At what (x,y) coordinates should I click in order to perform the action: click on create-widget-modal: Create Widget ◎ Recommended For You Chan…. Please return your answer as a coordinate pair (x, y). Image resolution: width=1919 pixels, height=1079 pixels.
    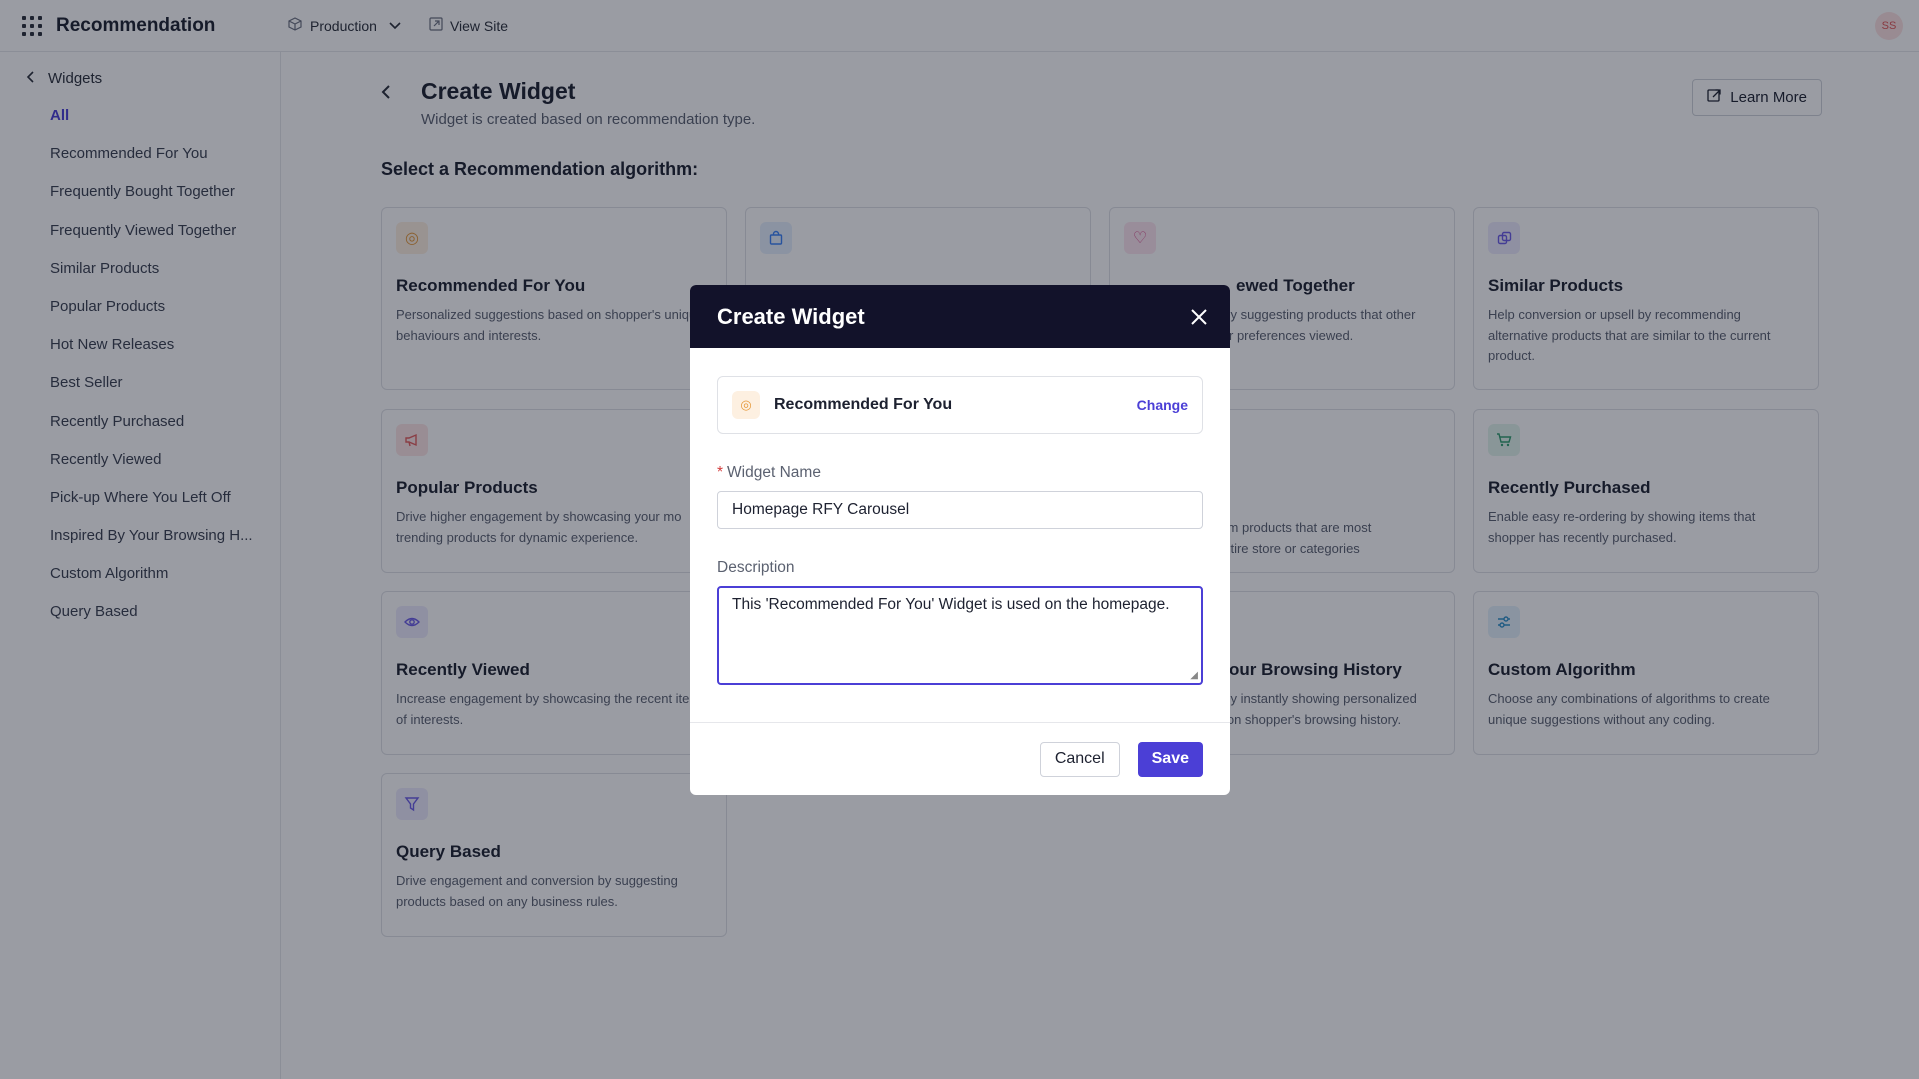
    Looking at the image, I should click on (960, 540).